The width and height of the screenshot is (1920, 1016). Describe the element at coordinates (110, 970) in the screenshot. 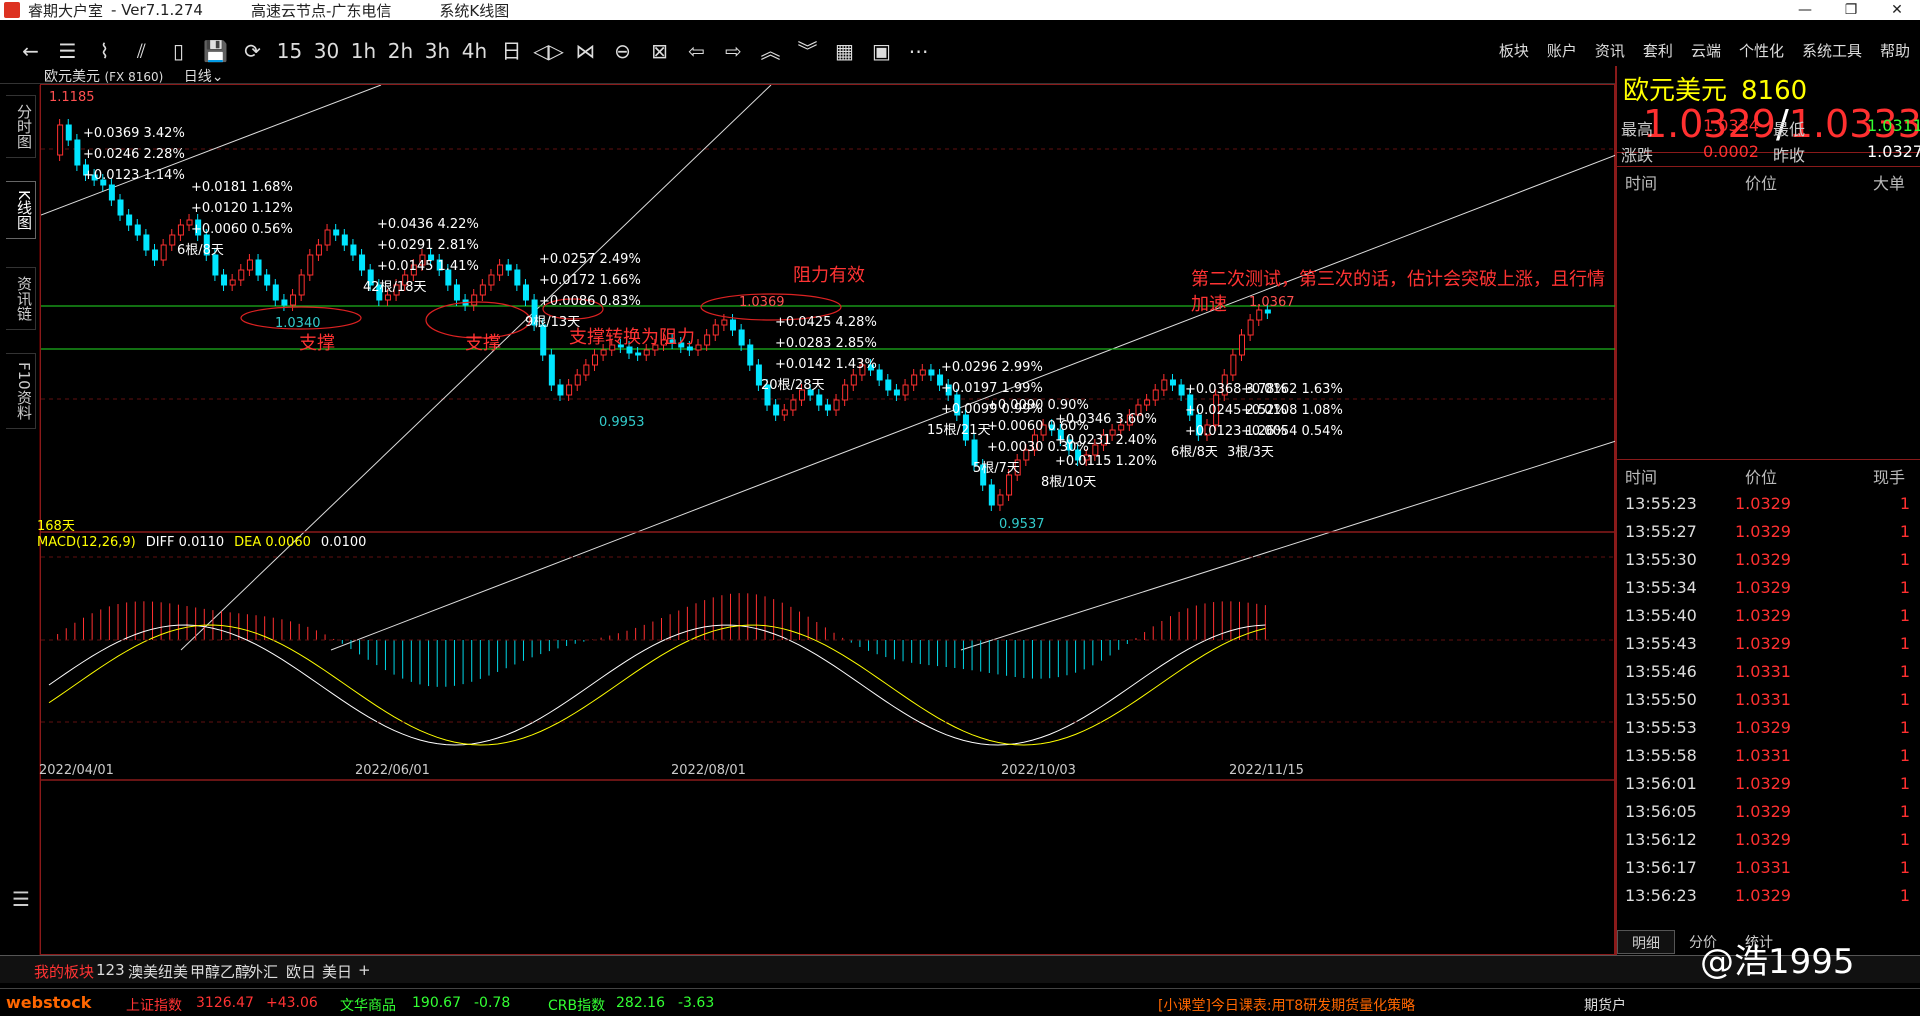

I see `bottom-tab: 123` at that location.